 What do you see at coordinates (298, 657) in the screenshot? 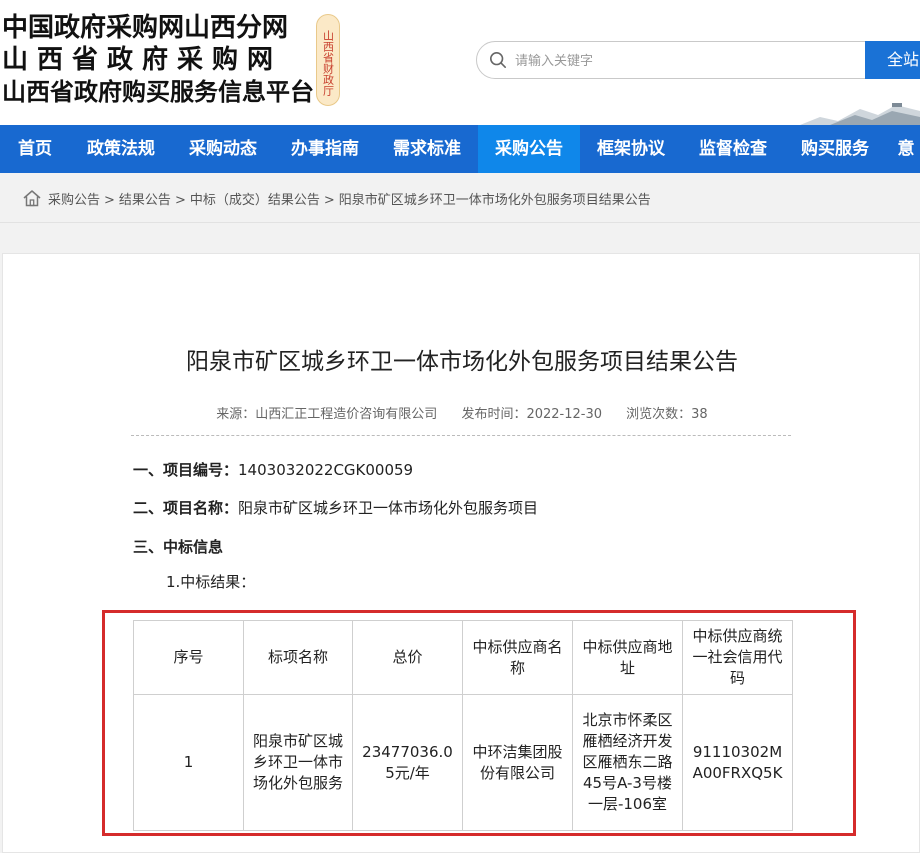
I see `header-lot-name: 标项名称` at bounding box center [298, 657].